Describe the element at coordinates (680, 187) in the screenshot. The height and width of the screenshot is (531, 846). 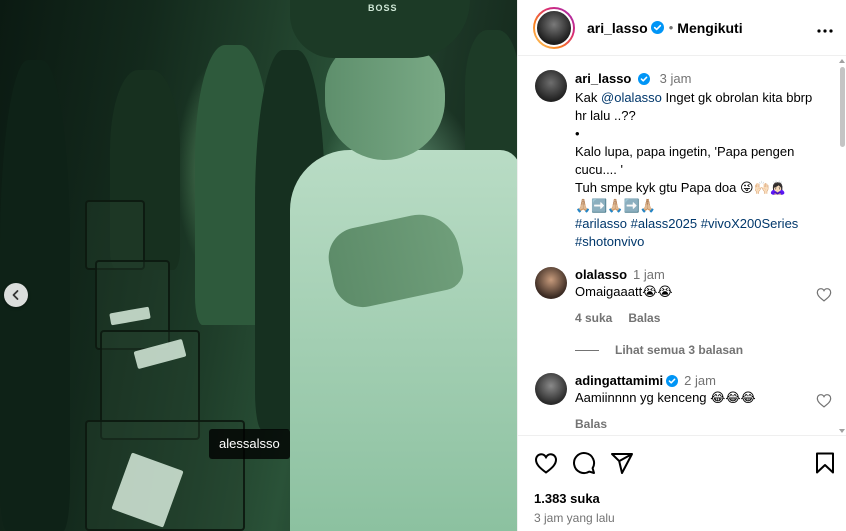
I see `caption-text-line3: Tuh smpe kyk gtu Papa doa 😜🙌🏻🙇🏻‍♀️` at that location.